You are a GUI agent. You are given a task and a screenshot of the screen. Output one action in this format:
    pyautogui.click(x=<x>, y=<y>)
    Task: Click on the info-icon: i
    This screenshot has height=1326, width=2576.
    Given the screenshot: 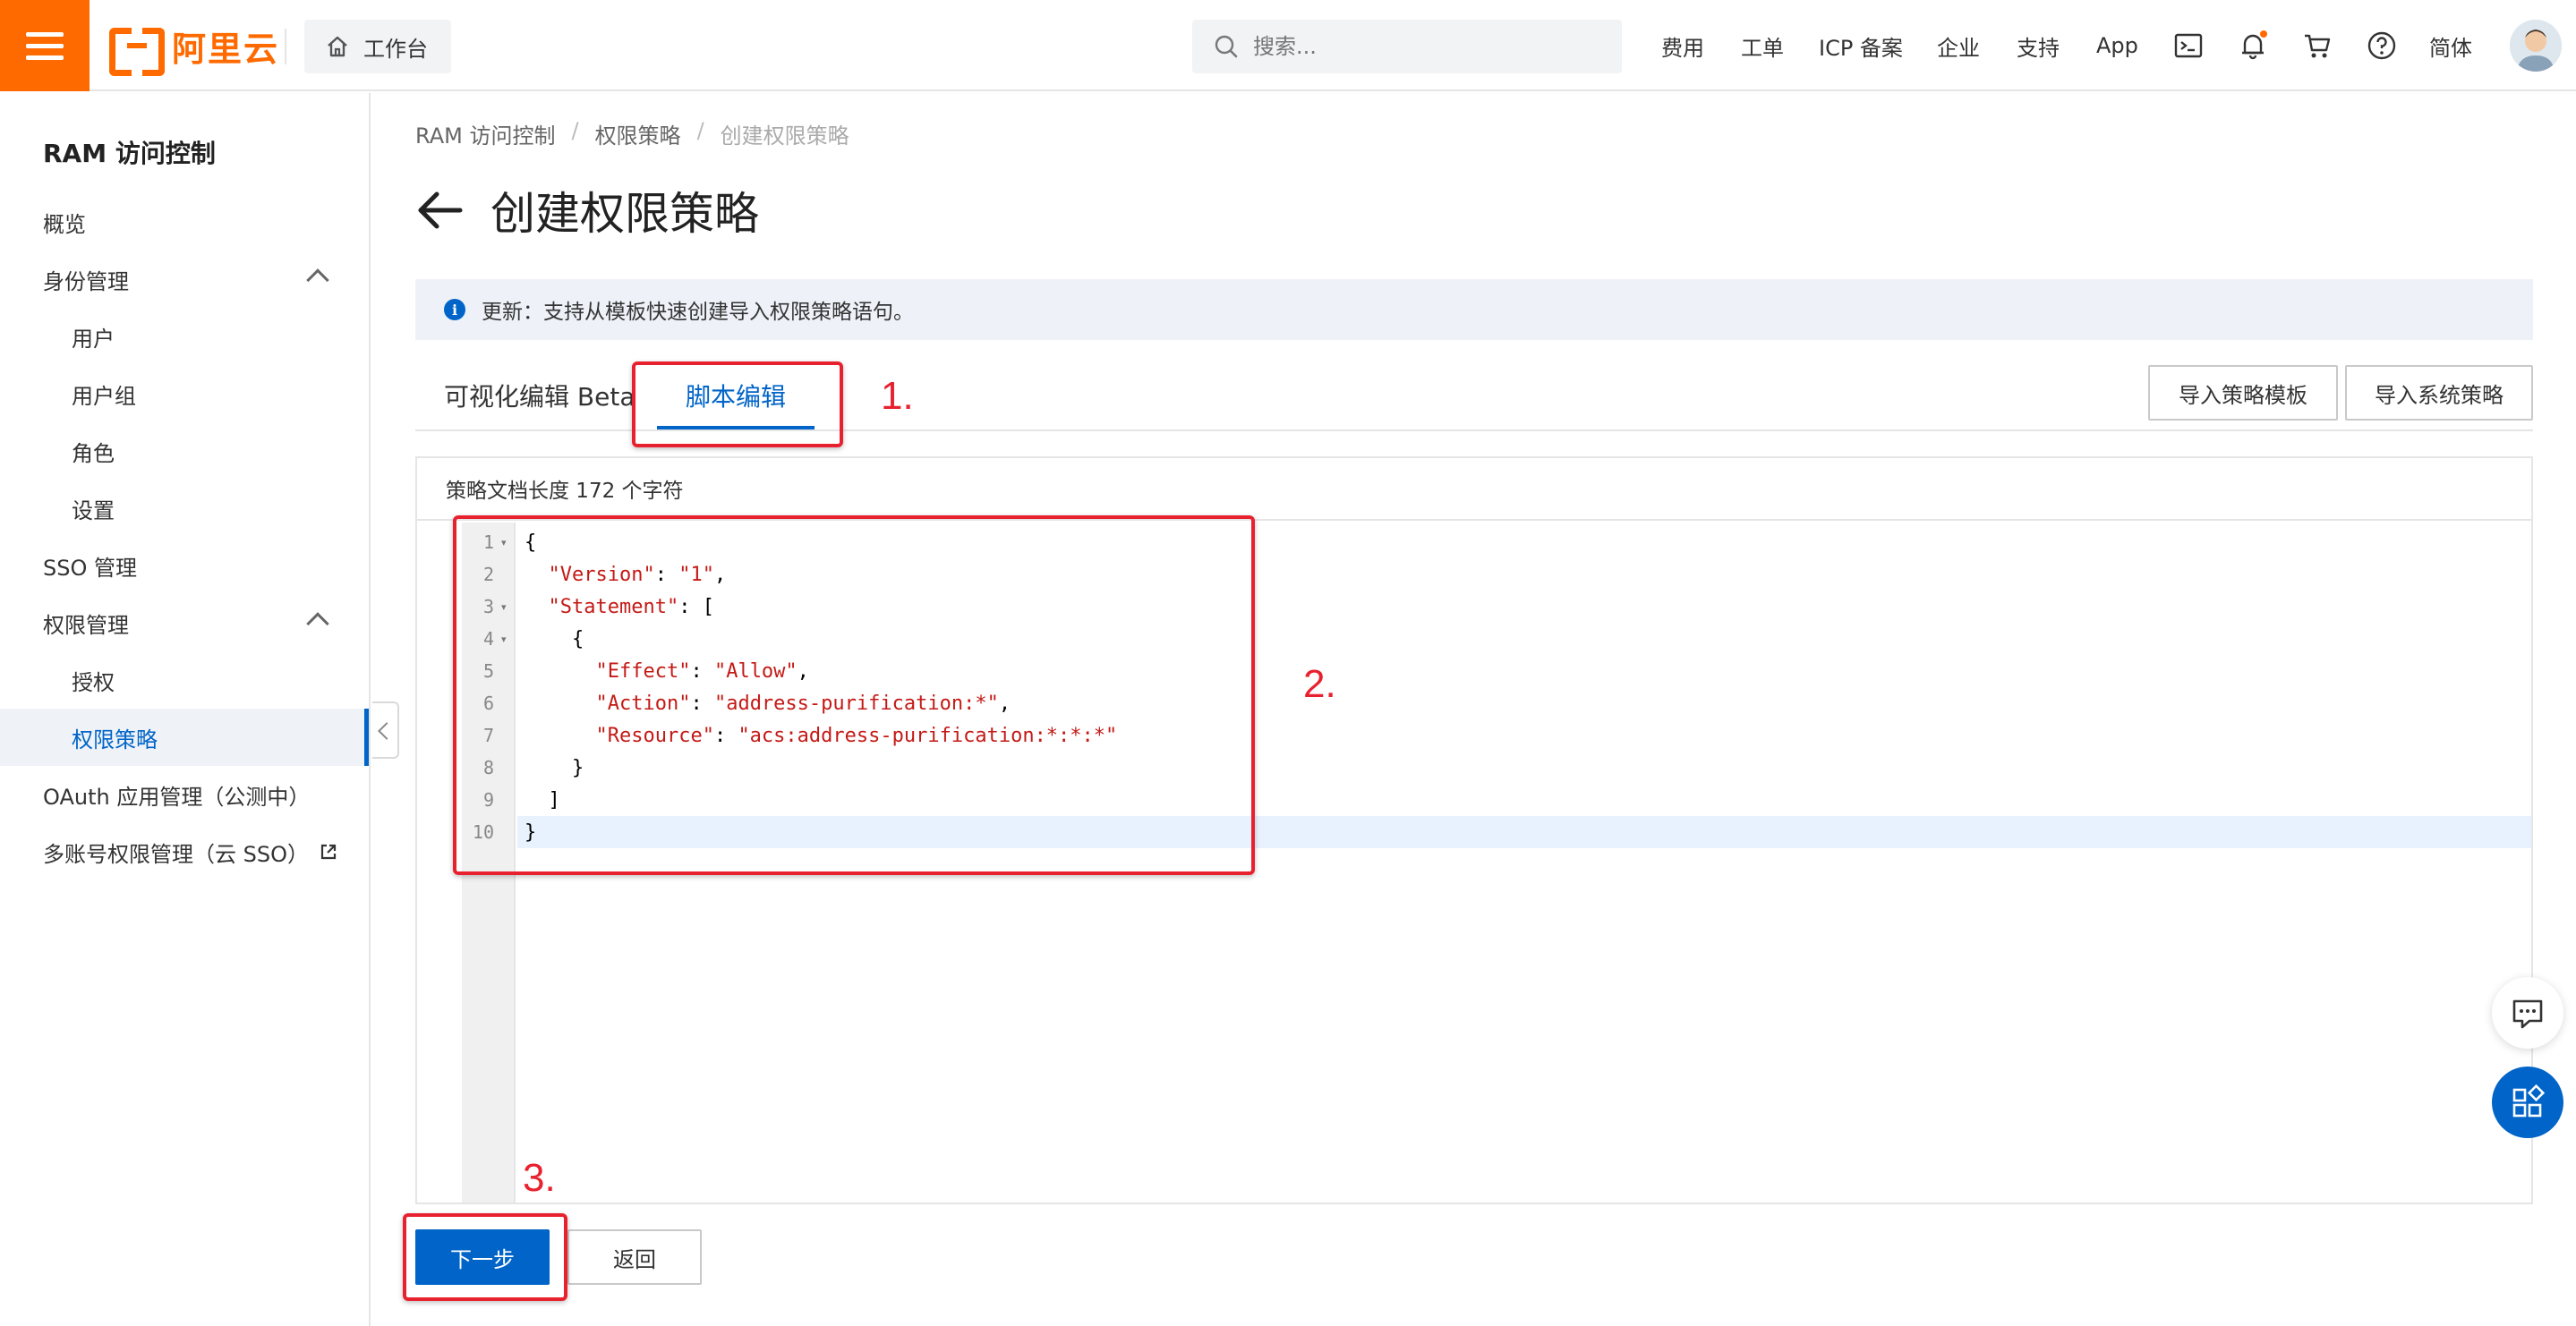 What is the action you would take?
    pyautogui.click(x=454, y=309)
    